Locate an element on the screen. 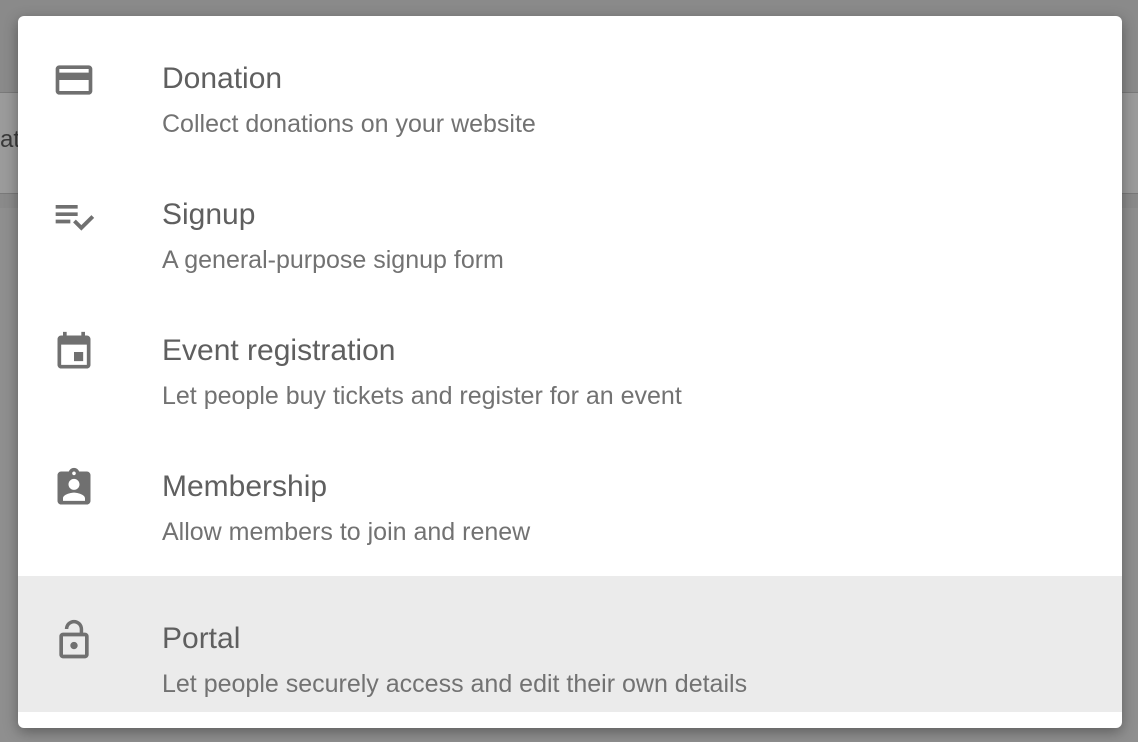  menu-item-title: Donation is located at coordinates (222, 78).